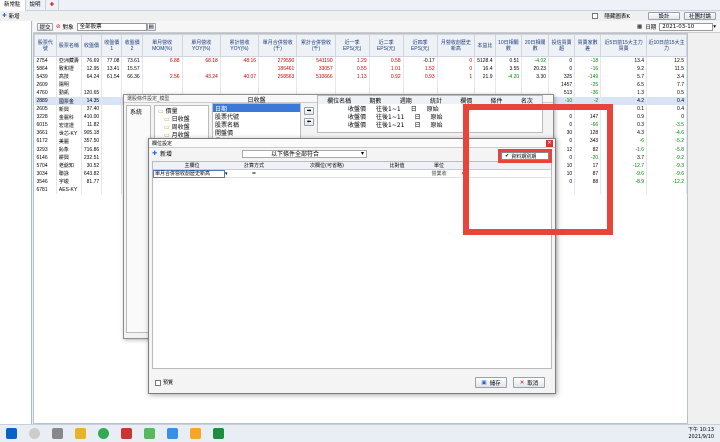 The height and width of the screenshot is (442, 720). Describe the element at coordinates (195, 433) in the screenshot. I see `notes-icon` at that location.